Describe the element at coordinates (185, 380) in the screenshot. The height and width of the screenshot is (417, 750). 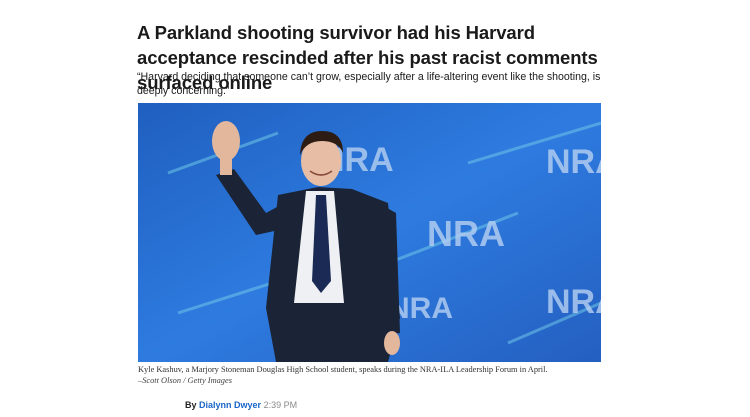
I see `photo-credit: –Scott Olson / Getty Images` at that location.